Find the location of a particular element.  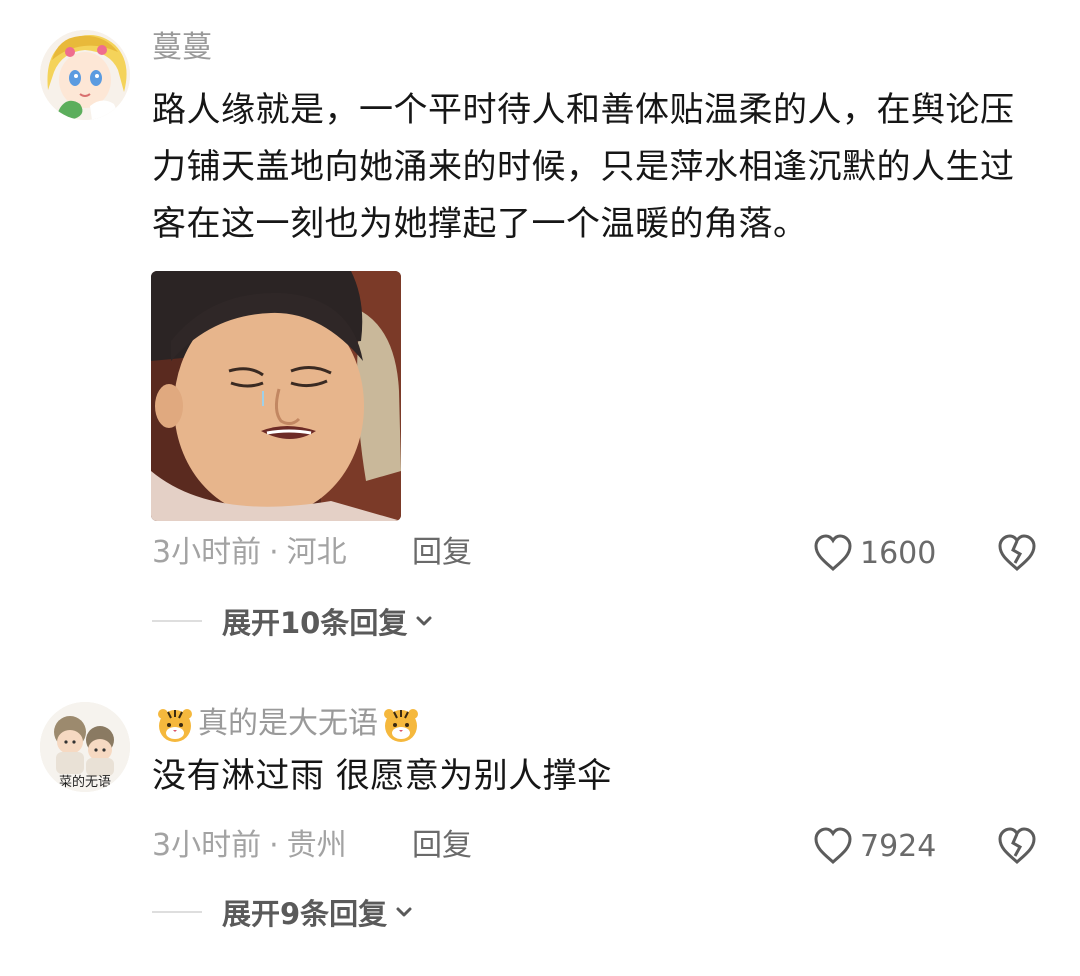

comment-meta: 3小时前 · 河北 is located at coordinates (249, 553).